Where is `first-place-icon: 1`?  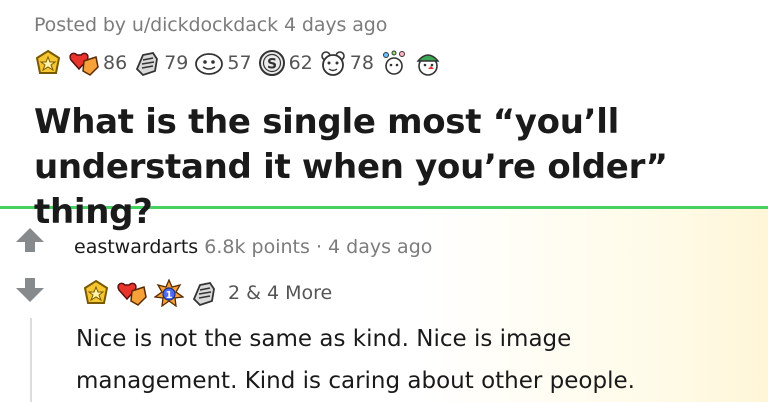
first-place-icon: 1 is located at coordinates (169, 293).